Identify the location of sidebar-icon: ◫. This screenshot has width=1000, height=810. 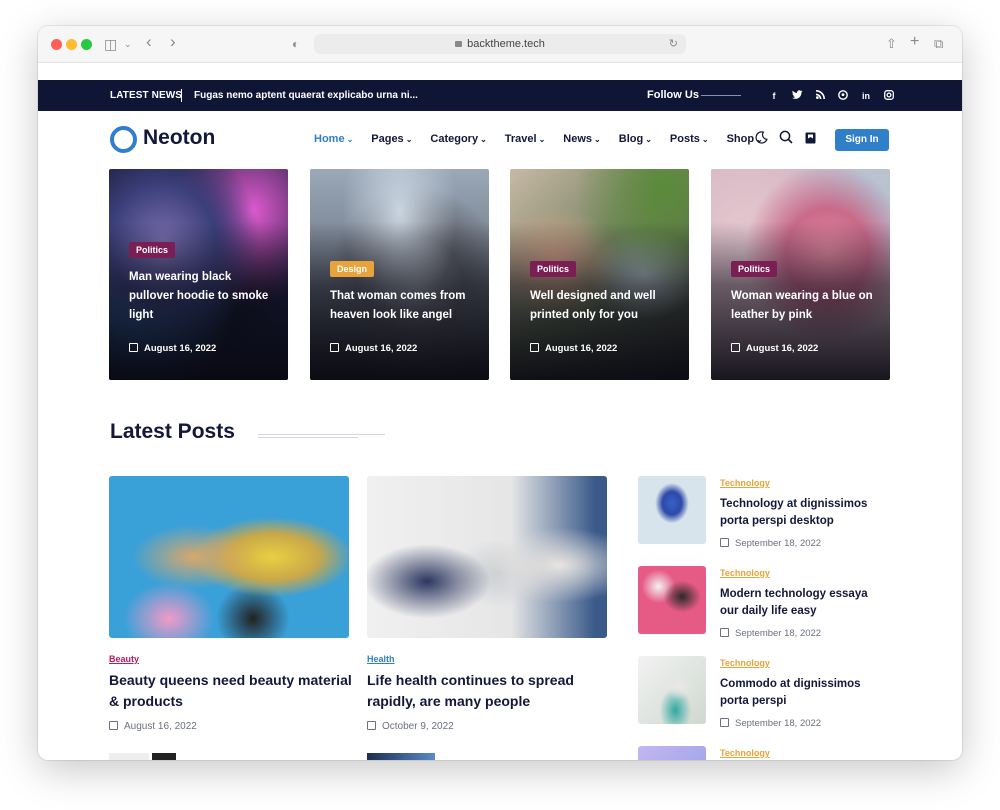
(110, 44).